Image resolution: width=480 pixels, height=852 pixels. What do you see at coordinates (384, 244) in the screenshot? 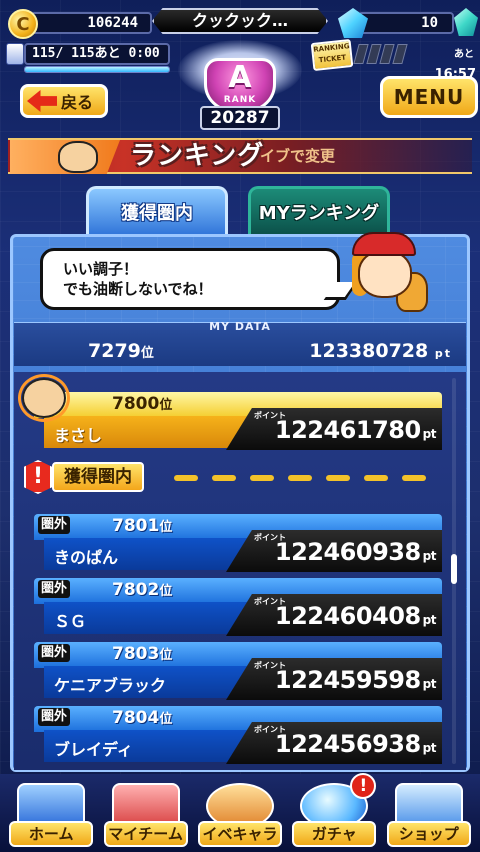
I see `mascot-hat` at bounding box center [384, 244].